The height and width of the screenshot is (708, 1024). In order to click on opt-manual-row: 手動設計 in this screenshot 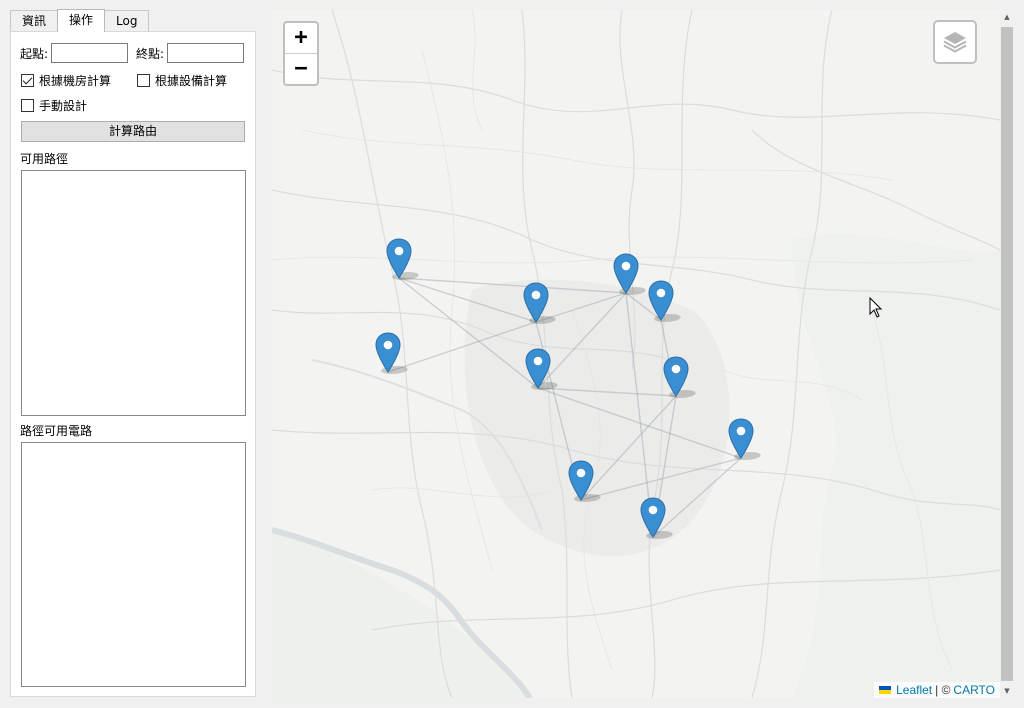, I will do `click(54, 105)`.